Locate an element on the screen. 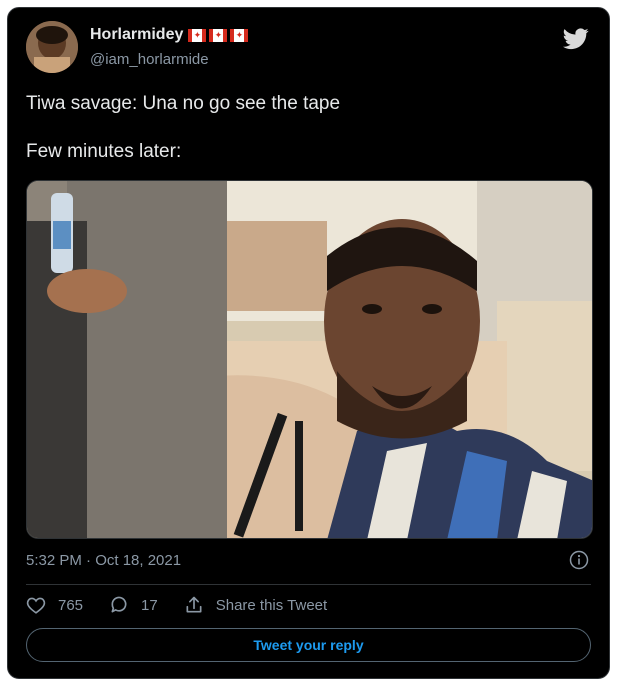 The width and height of the screenshot is (619, 689). heart-icon is located at coordinates (36, 605).